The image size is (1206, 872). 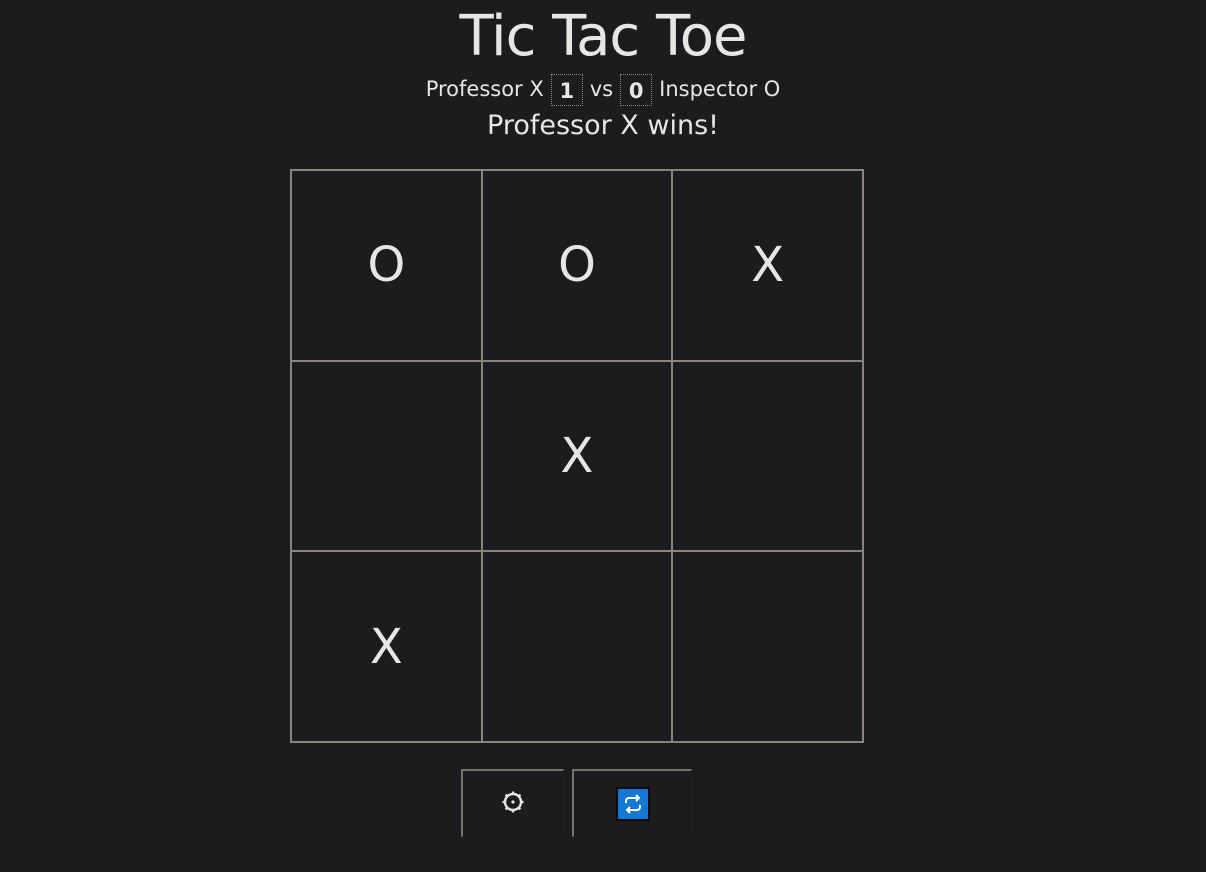 I want to click on player-o-name: Inspector O, so click(x=720, y=89).